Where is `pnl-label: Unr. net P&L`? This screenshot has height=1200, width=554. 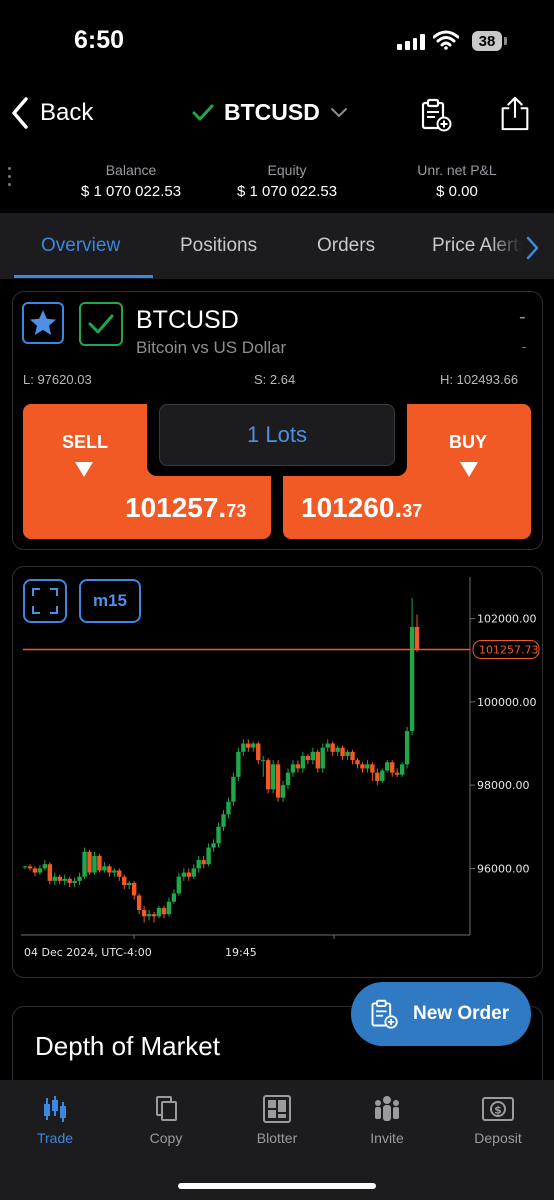 pnl-label: Unr. net P&L is located at coordinates (457, 170).